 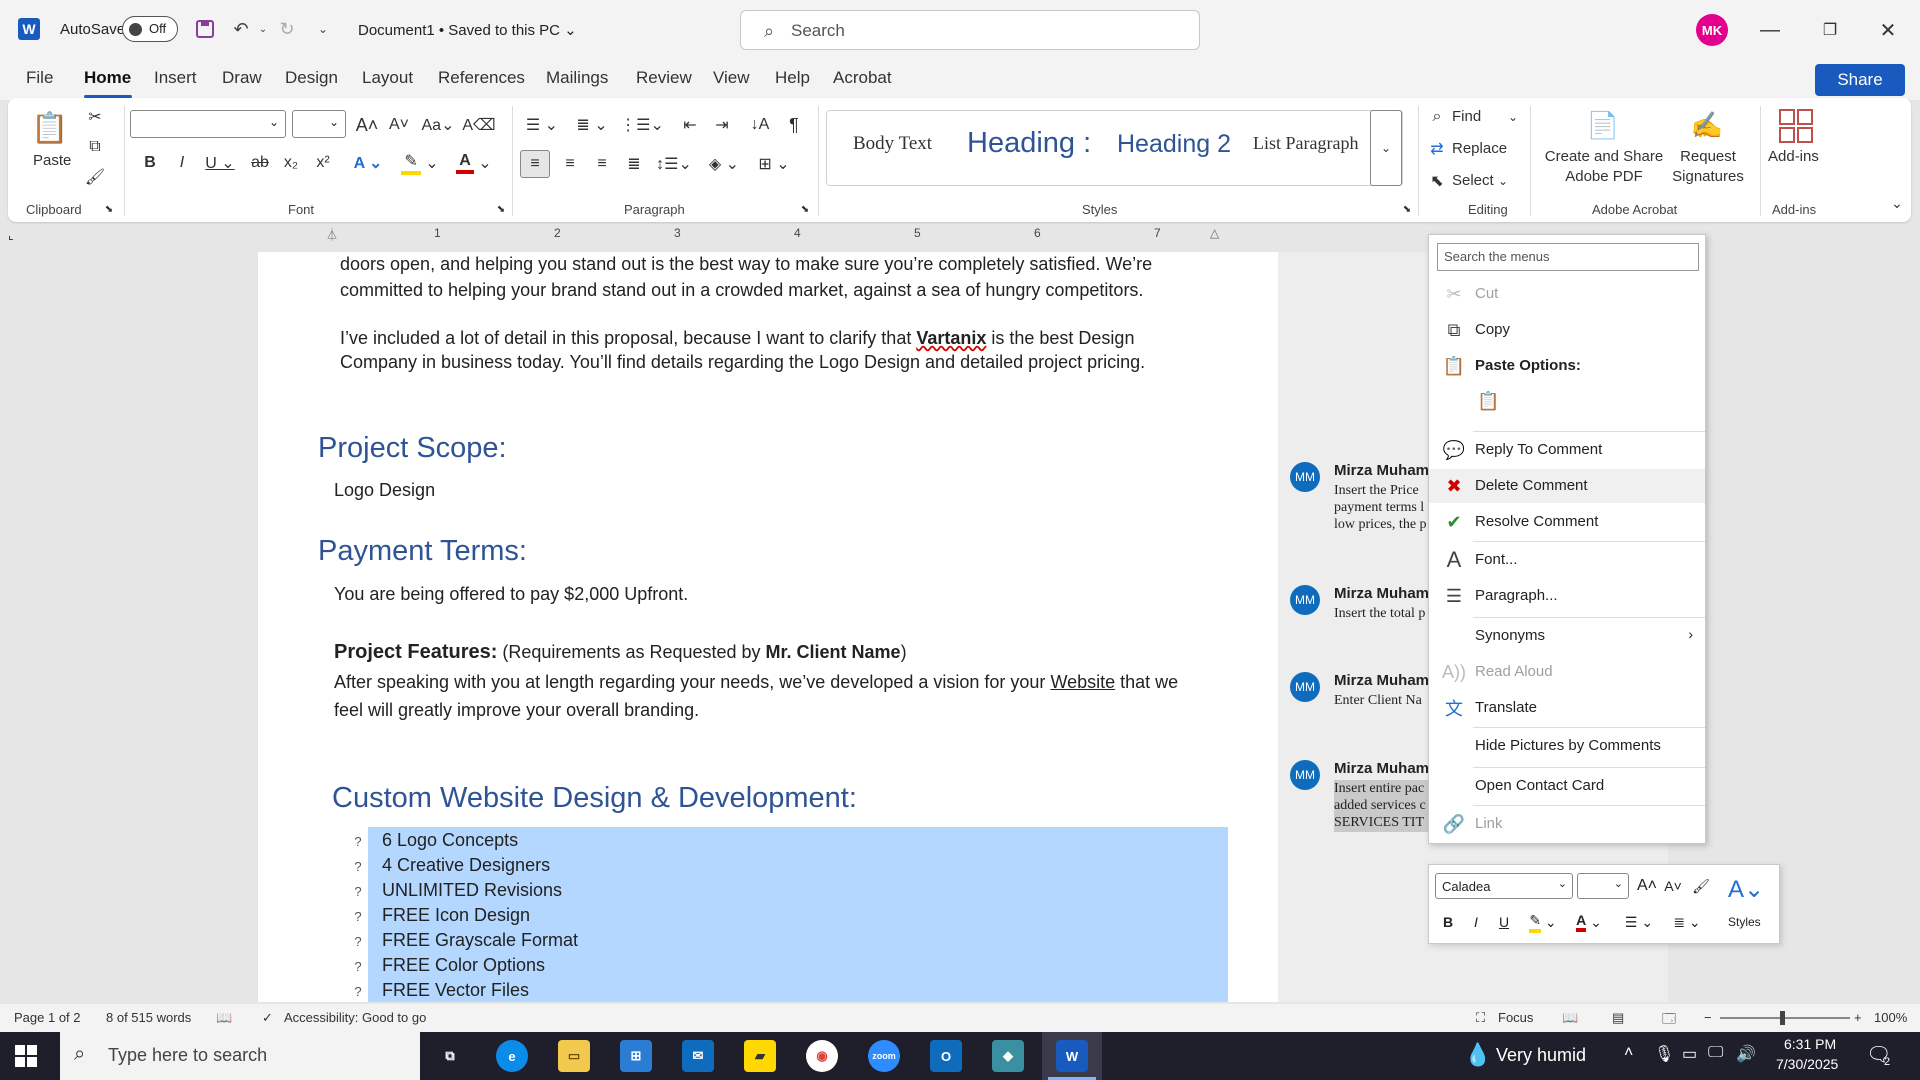 I want to click on borders-icon: ⊞ ⌄, so click(x=774, y=164).